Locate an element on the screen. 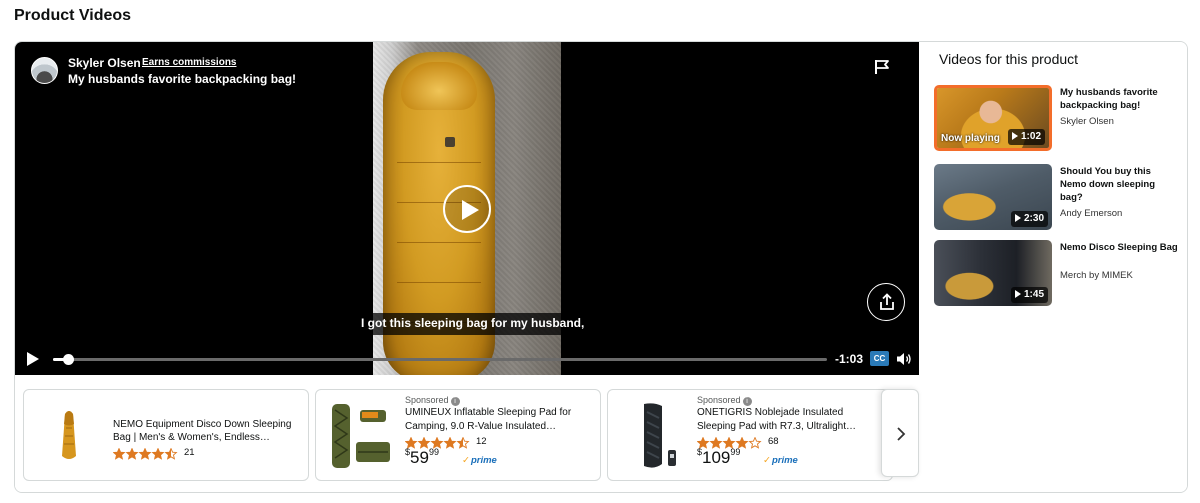 The height and width of the screenshot is (503, 1200). chevron-right-icon is located at coordinates (901, 434).